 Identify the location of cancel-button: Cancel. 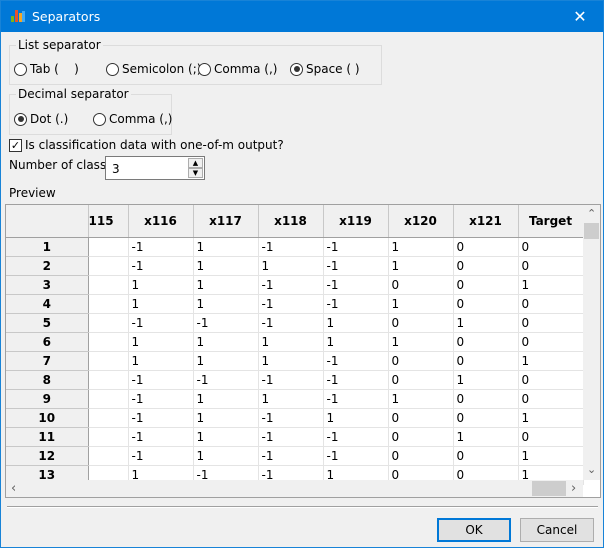
(557, 530).